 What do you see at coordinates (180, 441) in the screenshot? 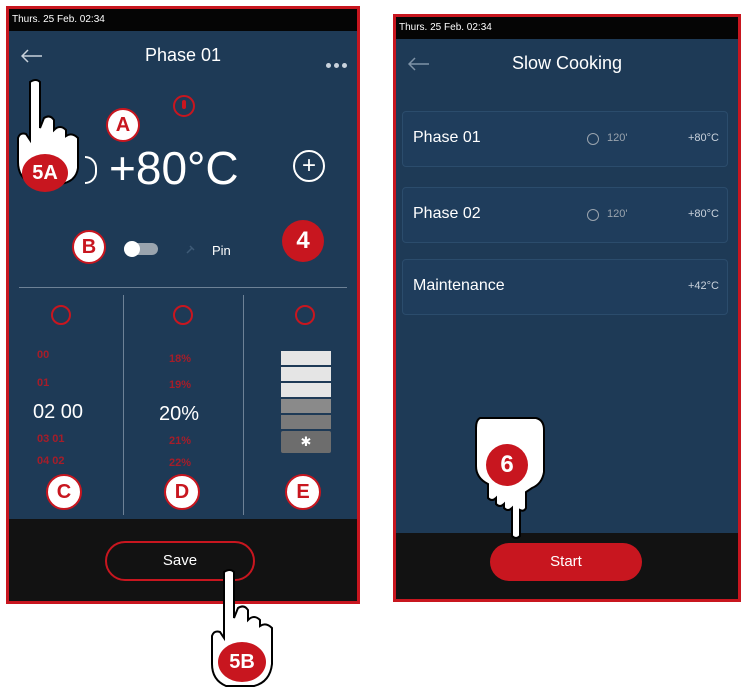
I see `humidity-option: 21%` at bounding box center [180, 441].